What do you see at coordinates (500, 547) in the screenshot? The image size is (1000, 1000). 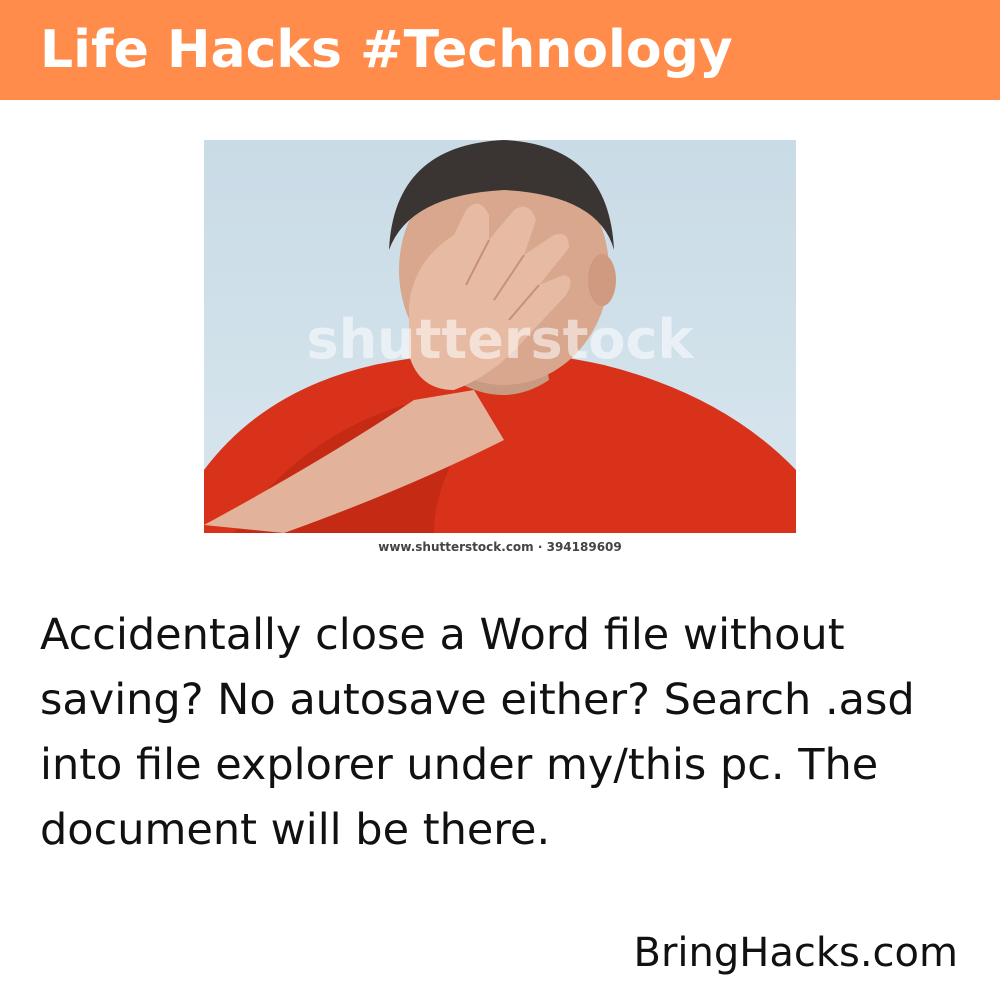 I see `photo-credit: www.shutterstock.com · 394189609` at bounding box center [500, 547].